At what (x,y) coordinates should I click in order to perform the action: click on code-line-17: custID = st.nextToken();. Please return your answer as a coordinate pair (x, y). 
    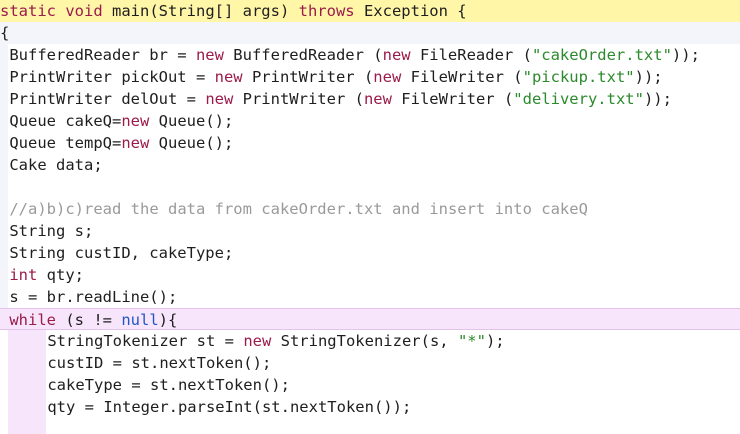
    Looking at the image, I should click on (370, 363).